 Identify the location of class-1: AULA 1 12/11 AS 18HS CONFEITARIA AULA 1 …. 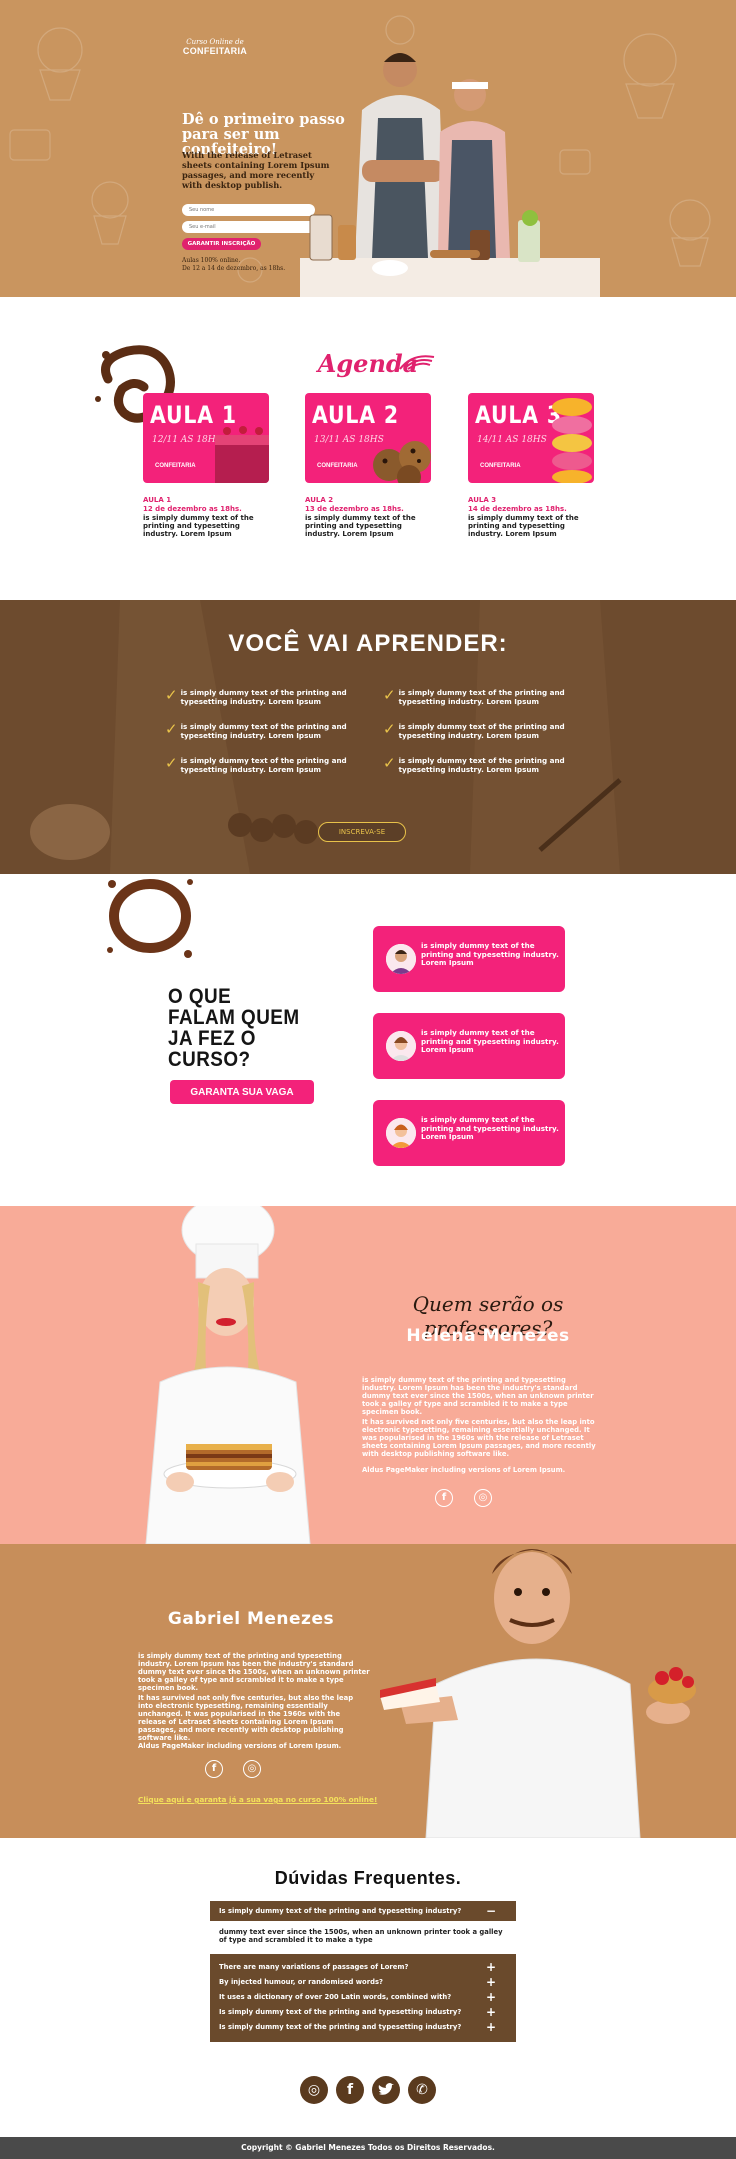
(206, 465).